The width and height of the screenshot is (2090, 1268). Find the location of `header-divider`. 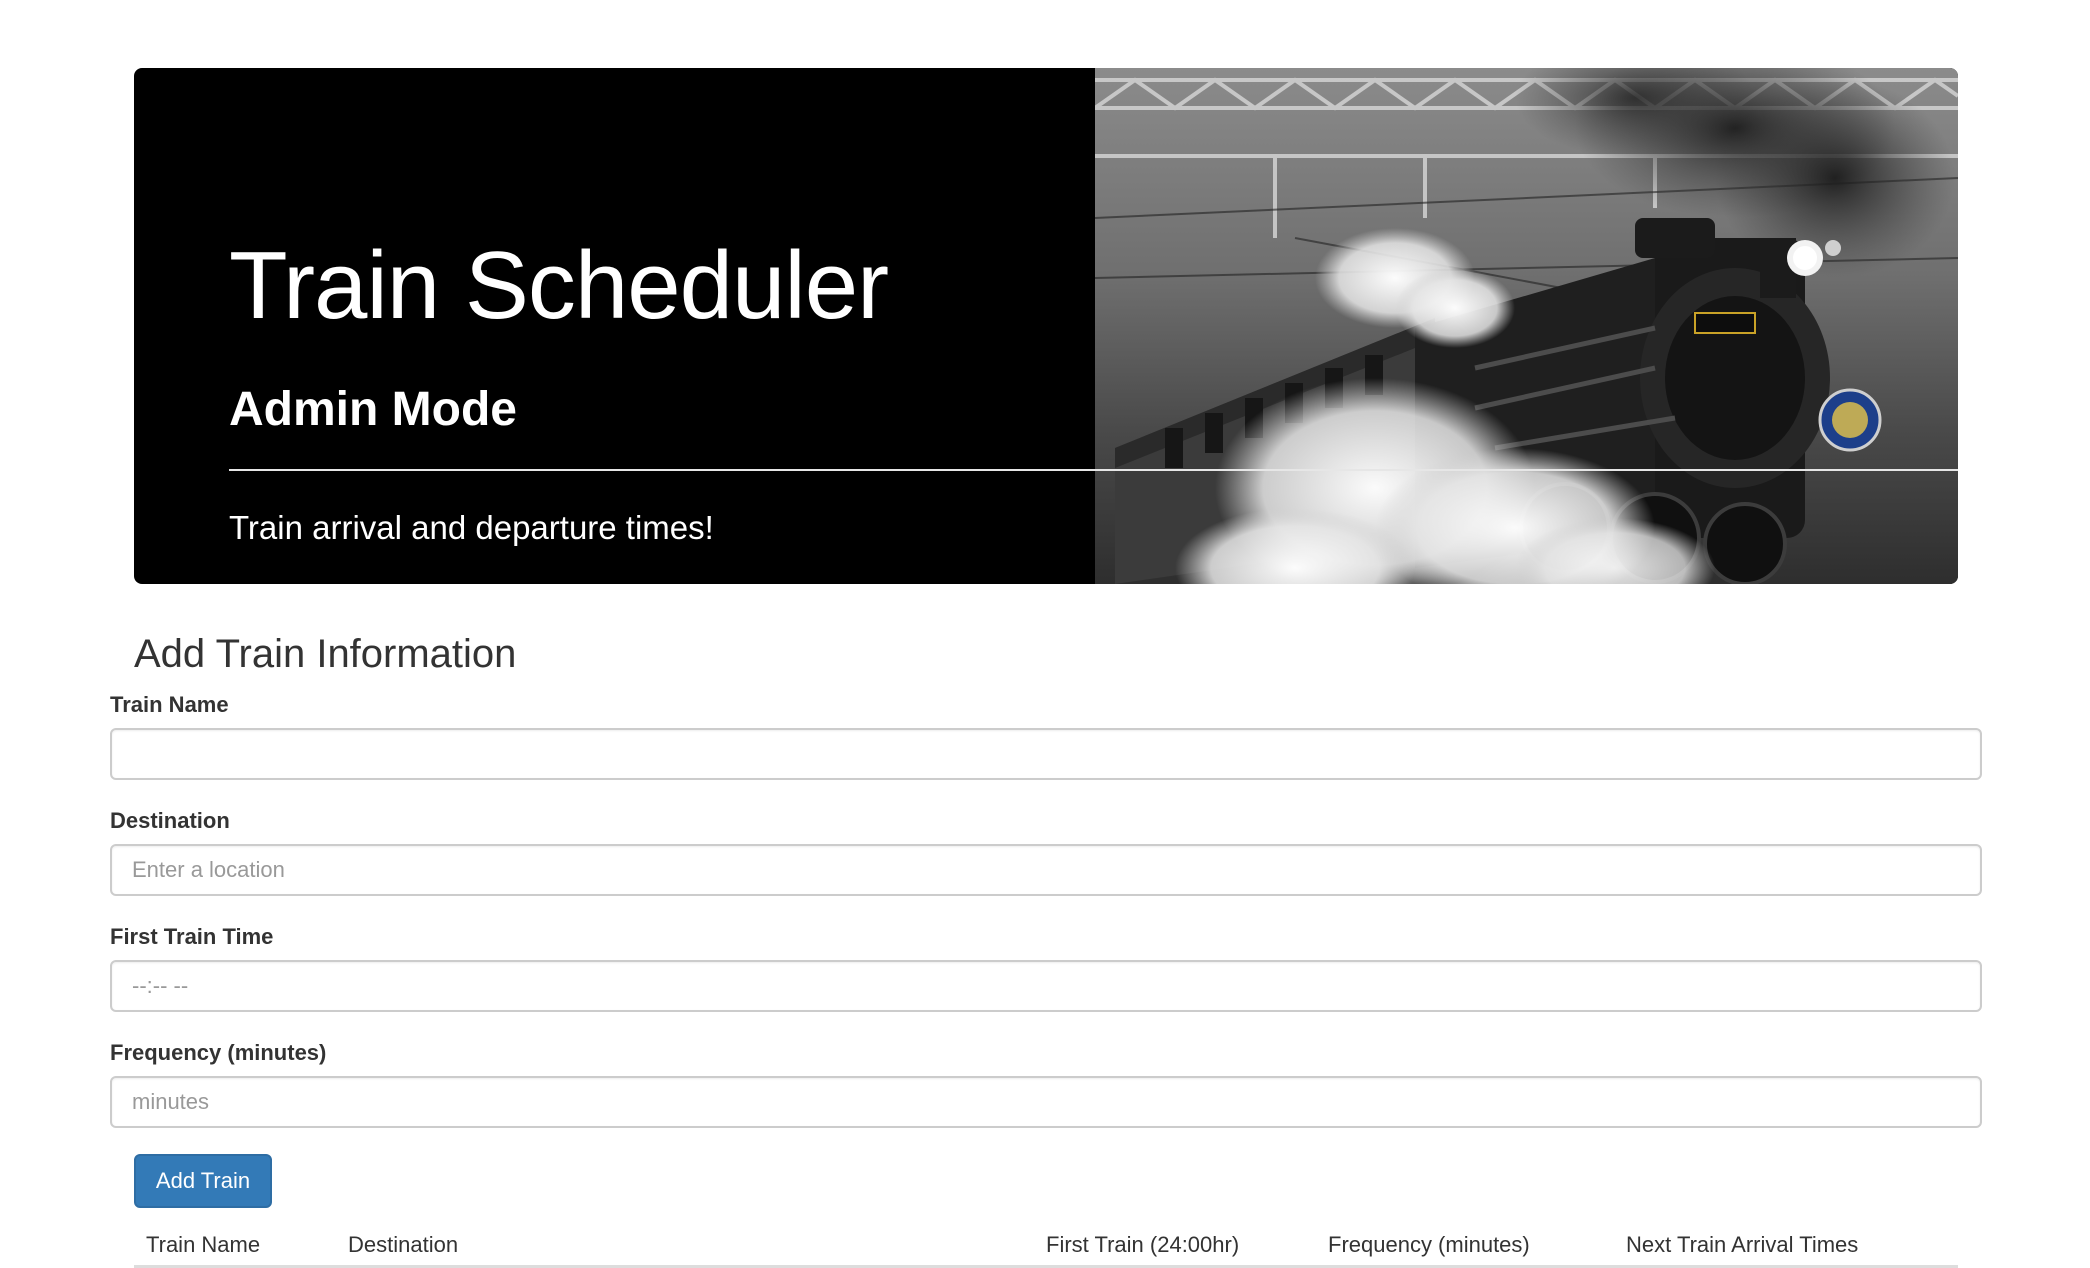

header-divider is located at coordinates (1093, 470).